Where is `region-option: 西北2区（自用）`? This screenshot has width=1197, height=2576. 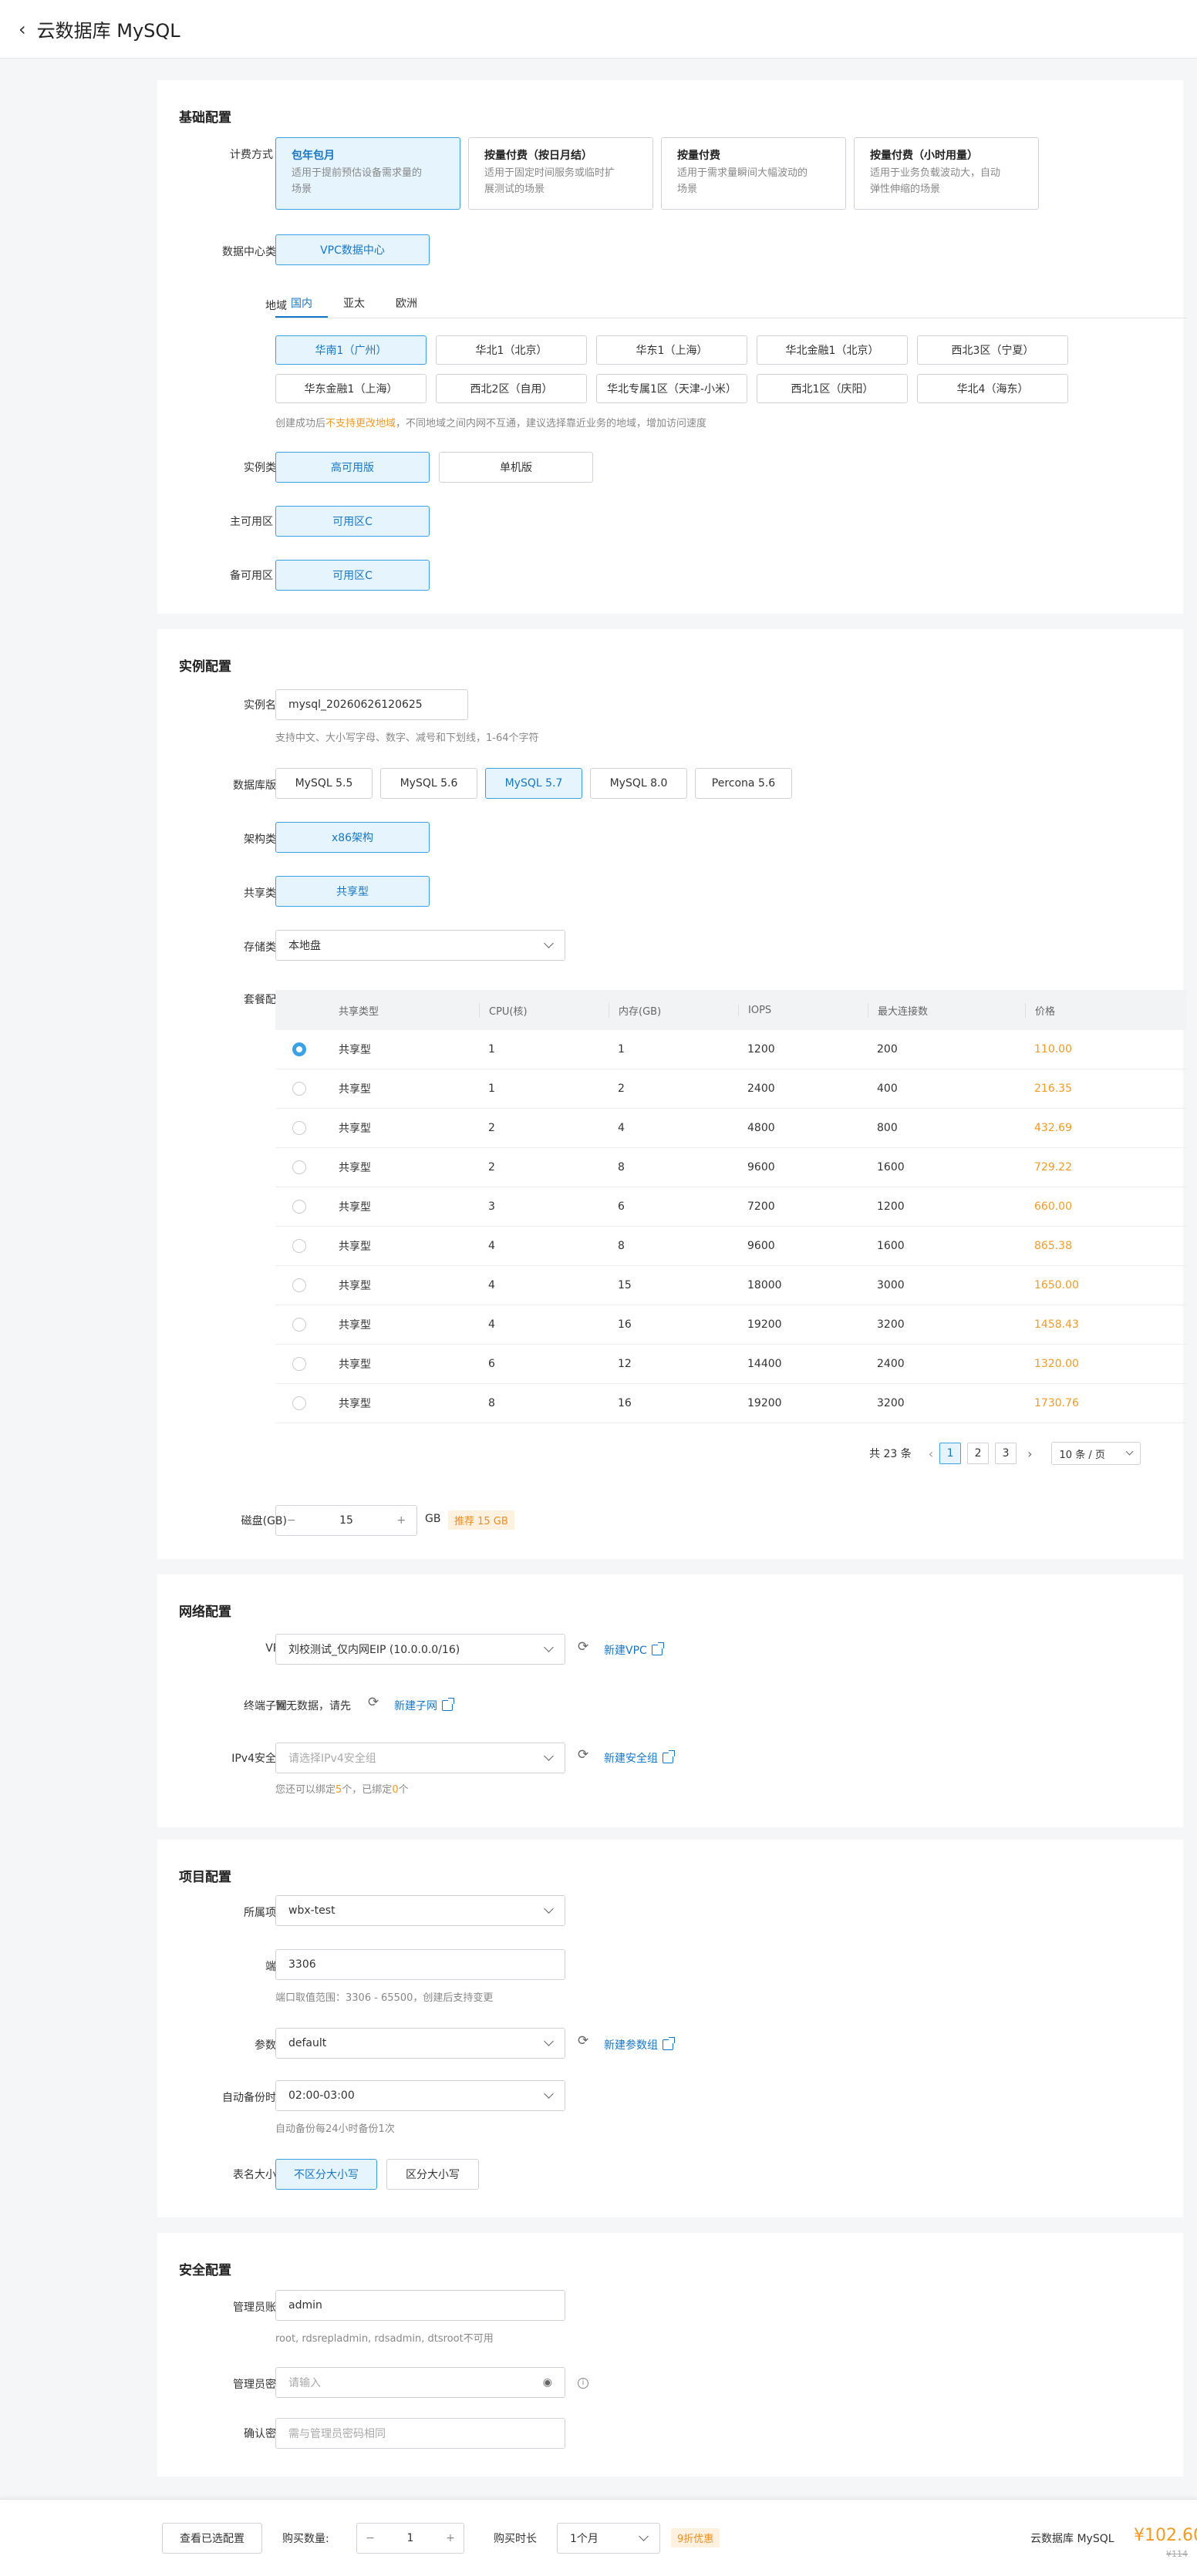
region-option: 西北2区（自用） is located at coordinates (511, 388).